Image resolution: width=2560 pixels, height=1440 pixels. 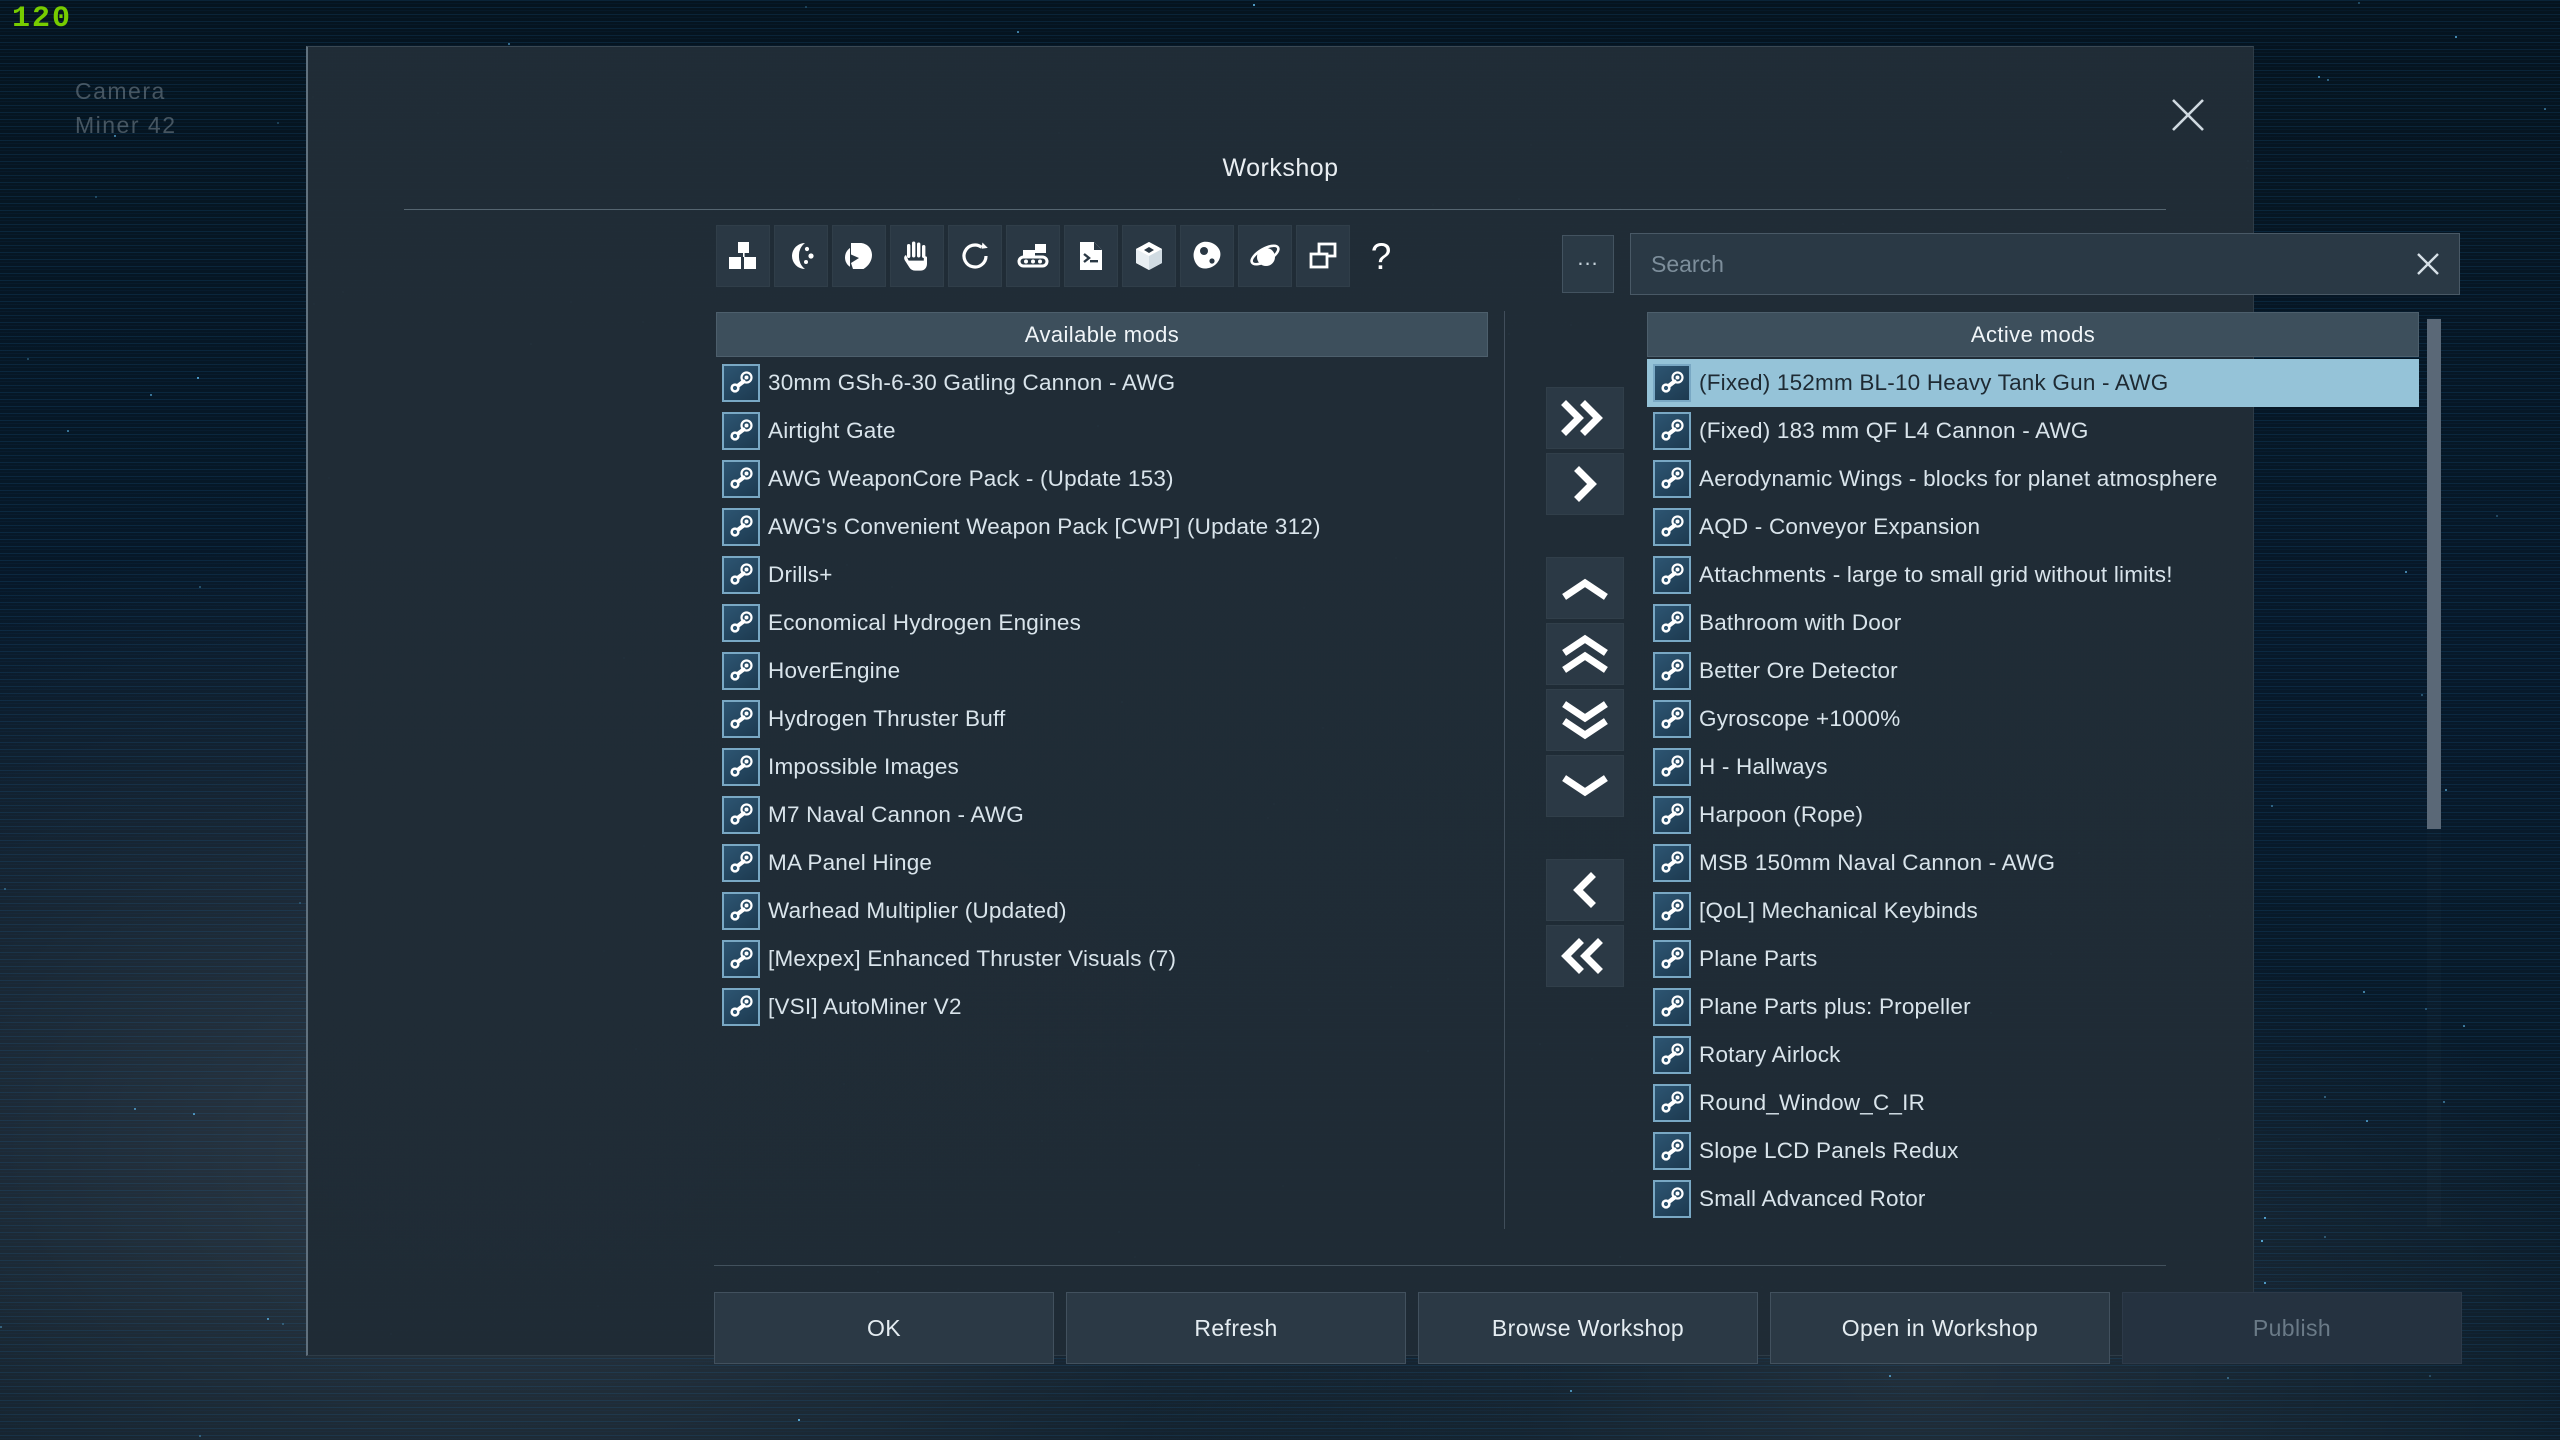 What do you see at coordinates (1585, 484) in the screenshot?
I see `move-right-button` at bounding box center [1585, 484].